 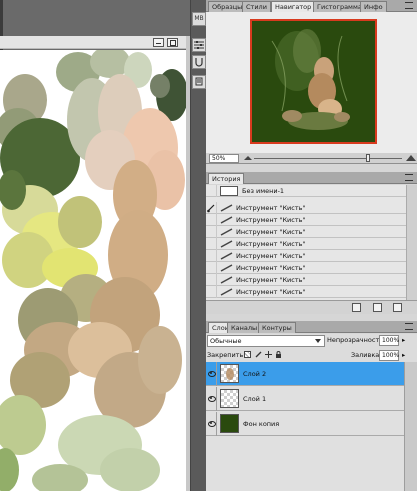 What do you see at coordinates (411, 158) in the screenshot?
I see `zoom-in-icon` at bounding box center [411, 158].